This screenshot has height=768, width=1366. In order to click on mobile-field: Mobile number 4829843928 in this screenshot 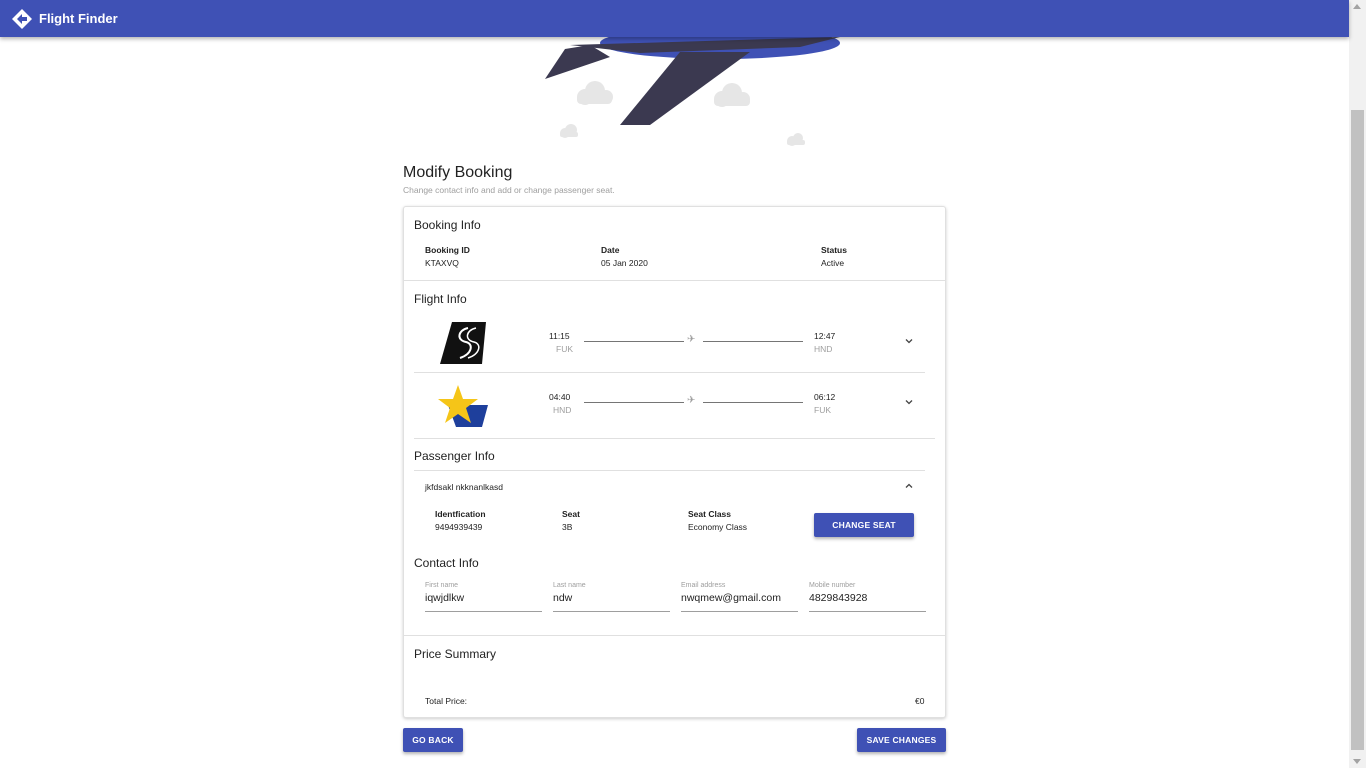, I will do `click(867, 597)`.